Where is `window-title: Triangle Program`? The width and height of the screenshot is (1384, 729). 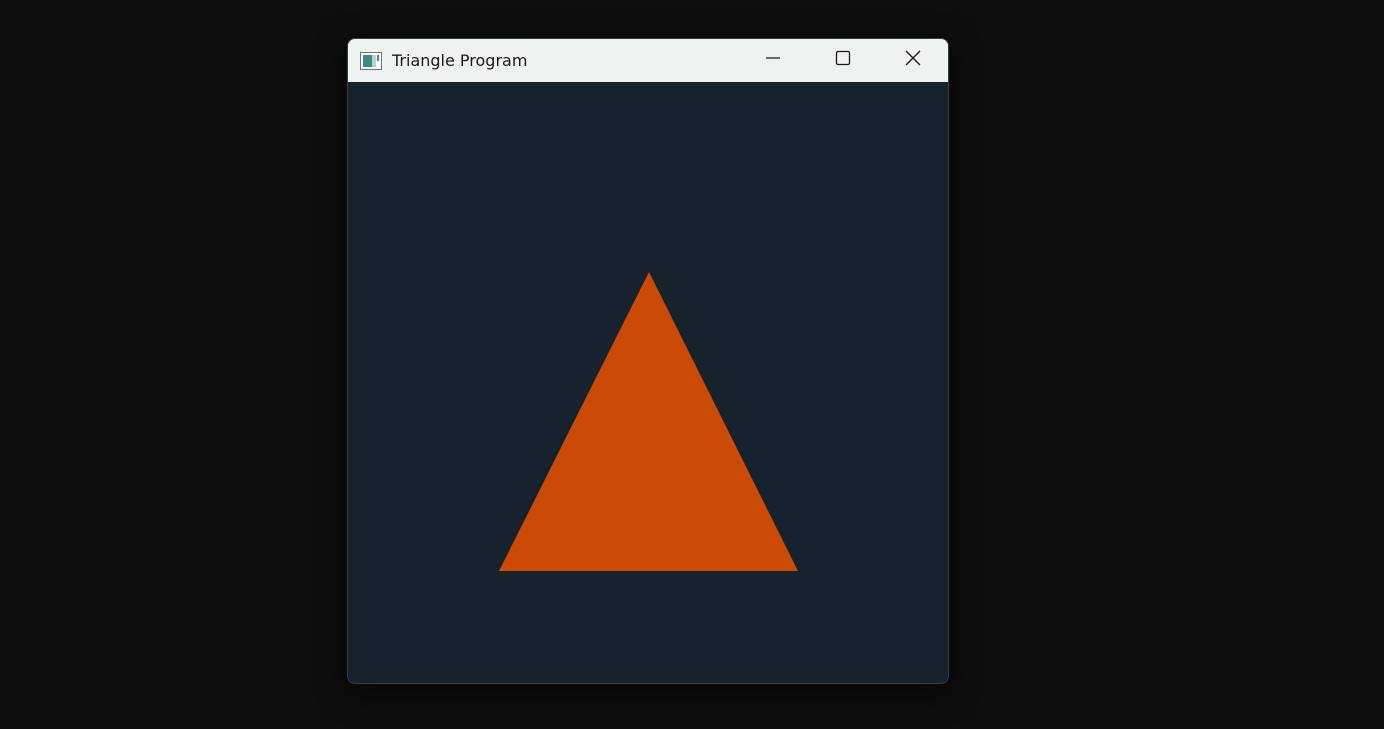 window-title: Triangle Program is located at coordinates (460, 60).